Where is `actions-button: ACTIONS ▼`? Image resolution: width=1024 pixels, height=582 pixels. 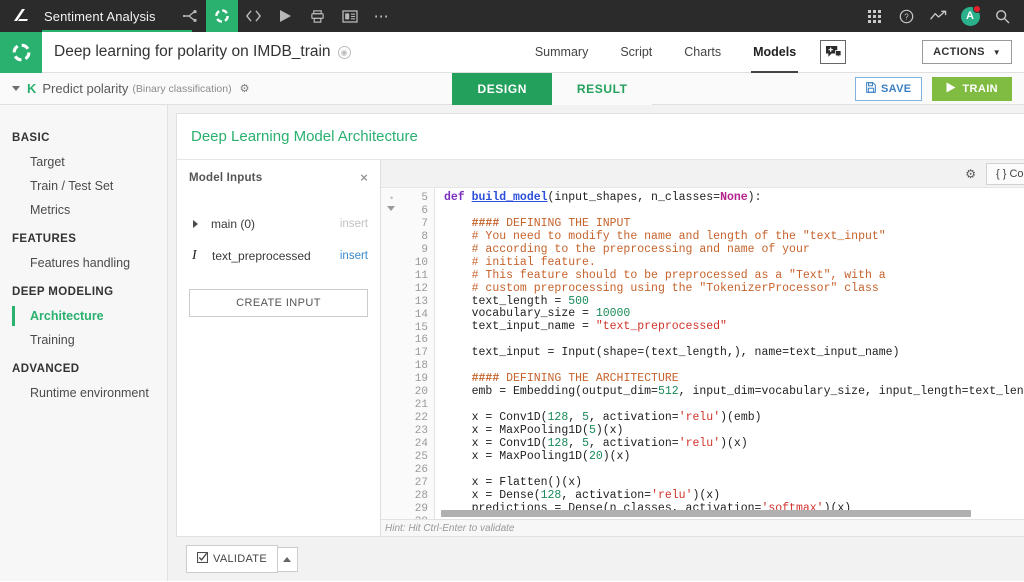 actions-button: ACTIONS ▼ is located at coordinates (967, 52).